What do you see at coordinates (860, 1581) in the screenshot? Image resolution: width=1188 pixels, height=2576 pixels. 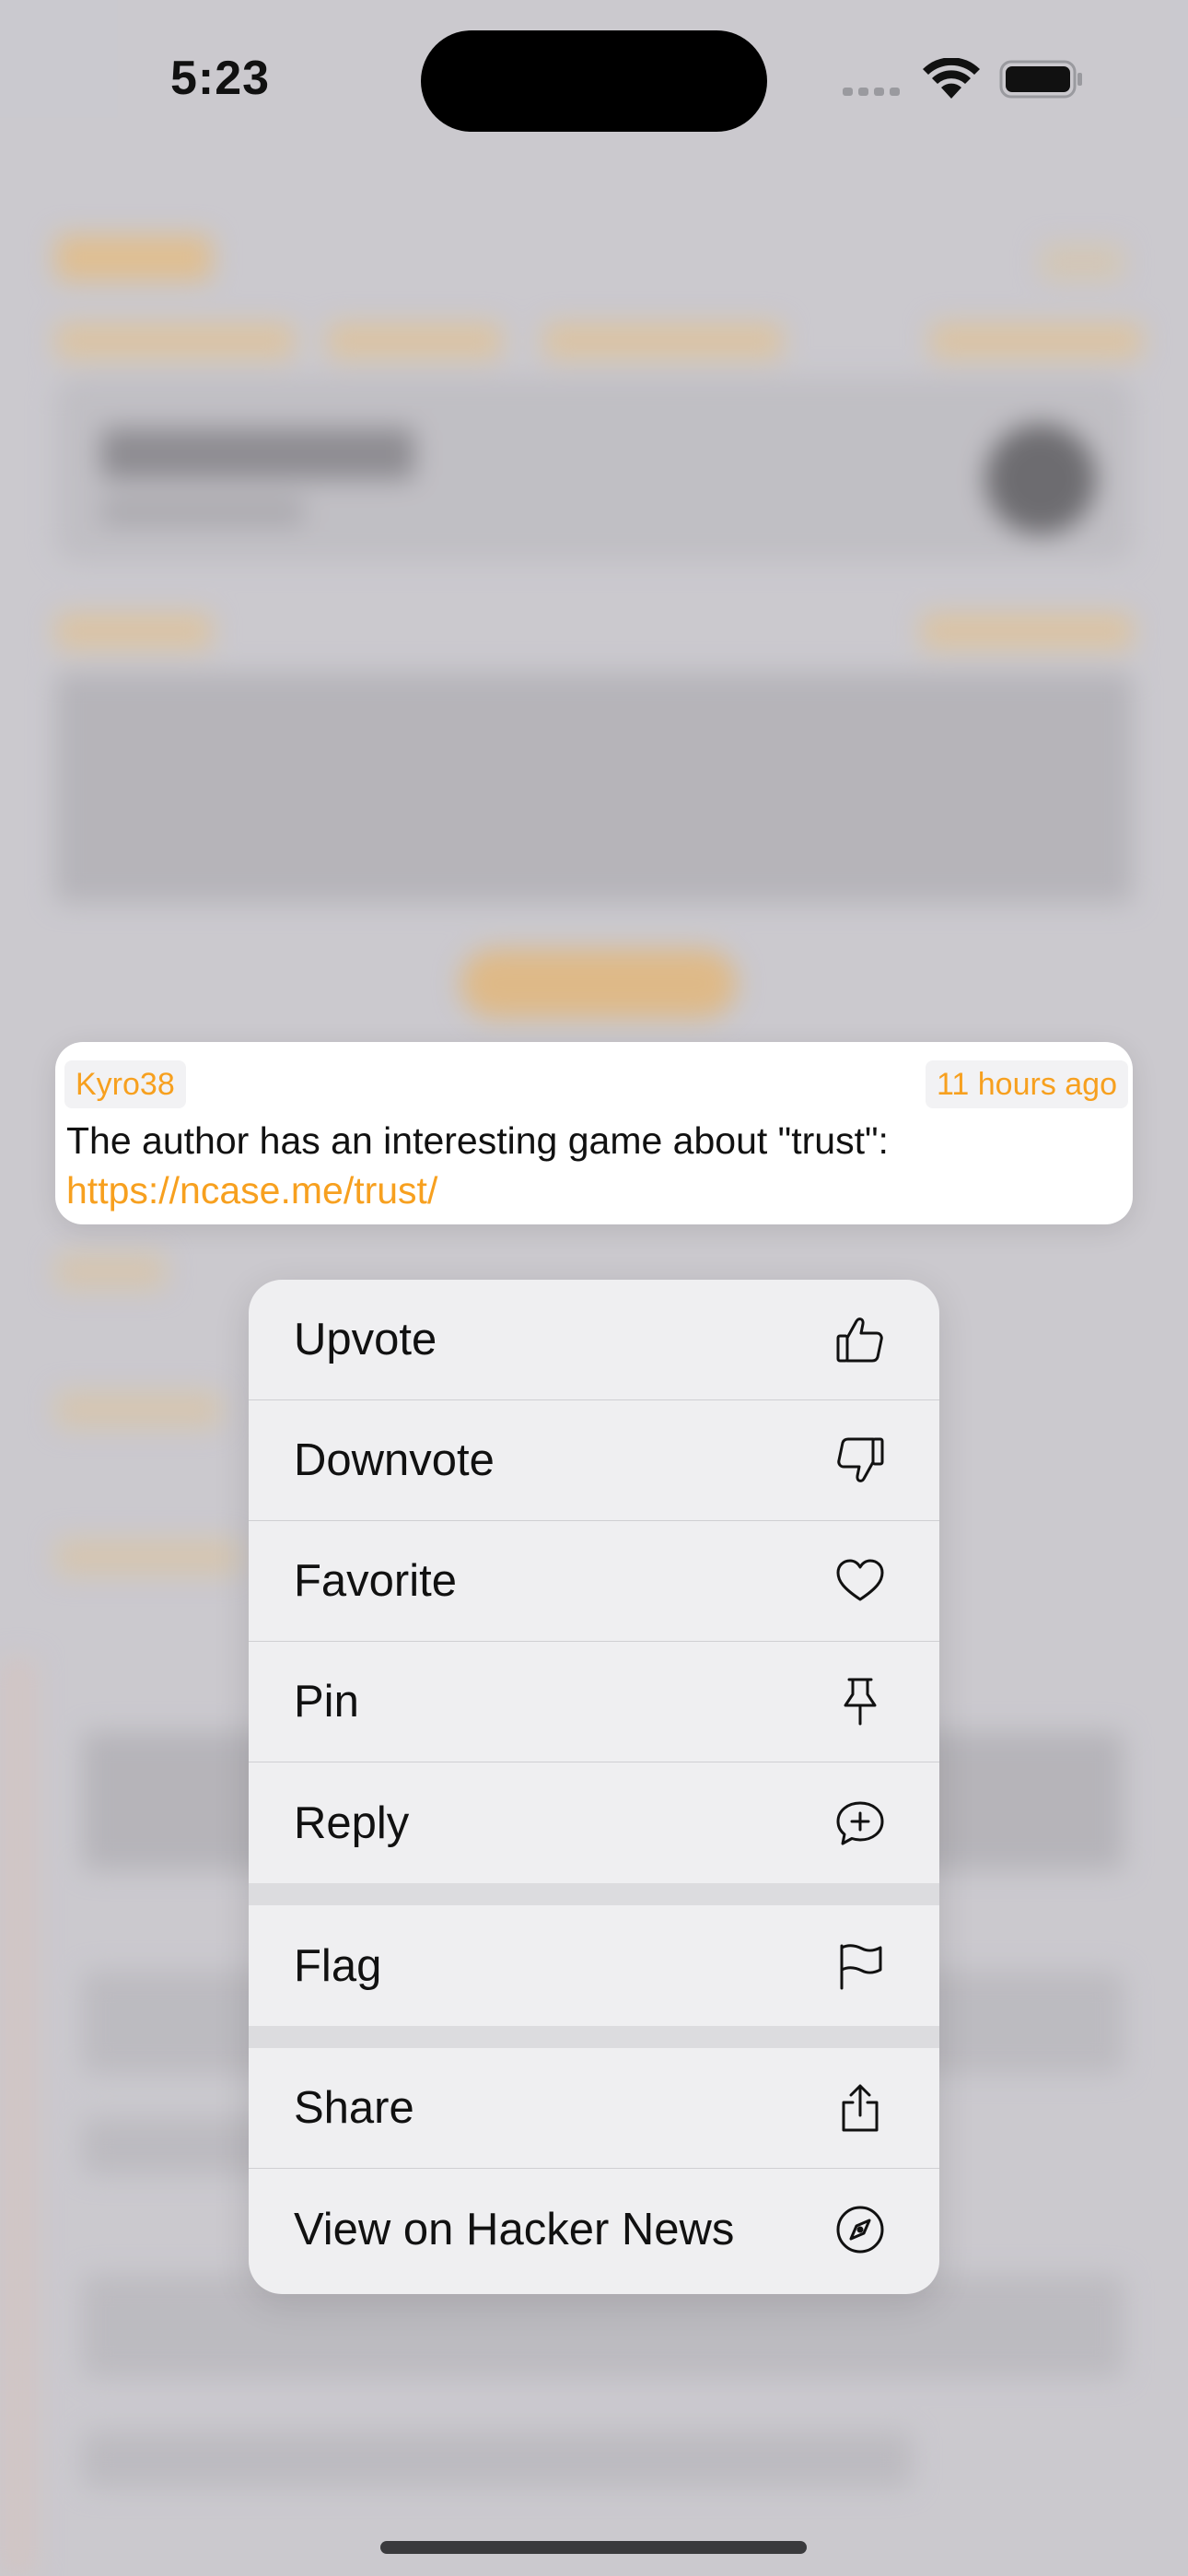 I see `heart-icon` at bounding box center [860, 1581].